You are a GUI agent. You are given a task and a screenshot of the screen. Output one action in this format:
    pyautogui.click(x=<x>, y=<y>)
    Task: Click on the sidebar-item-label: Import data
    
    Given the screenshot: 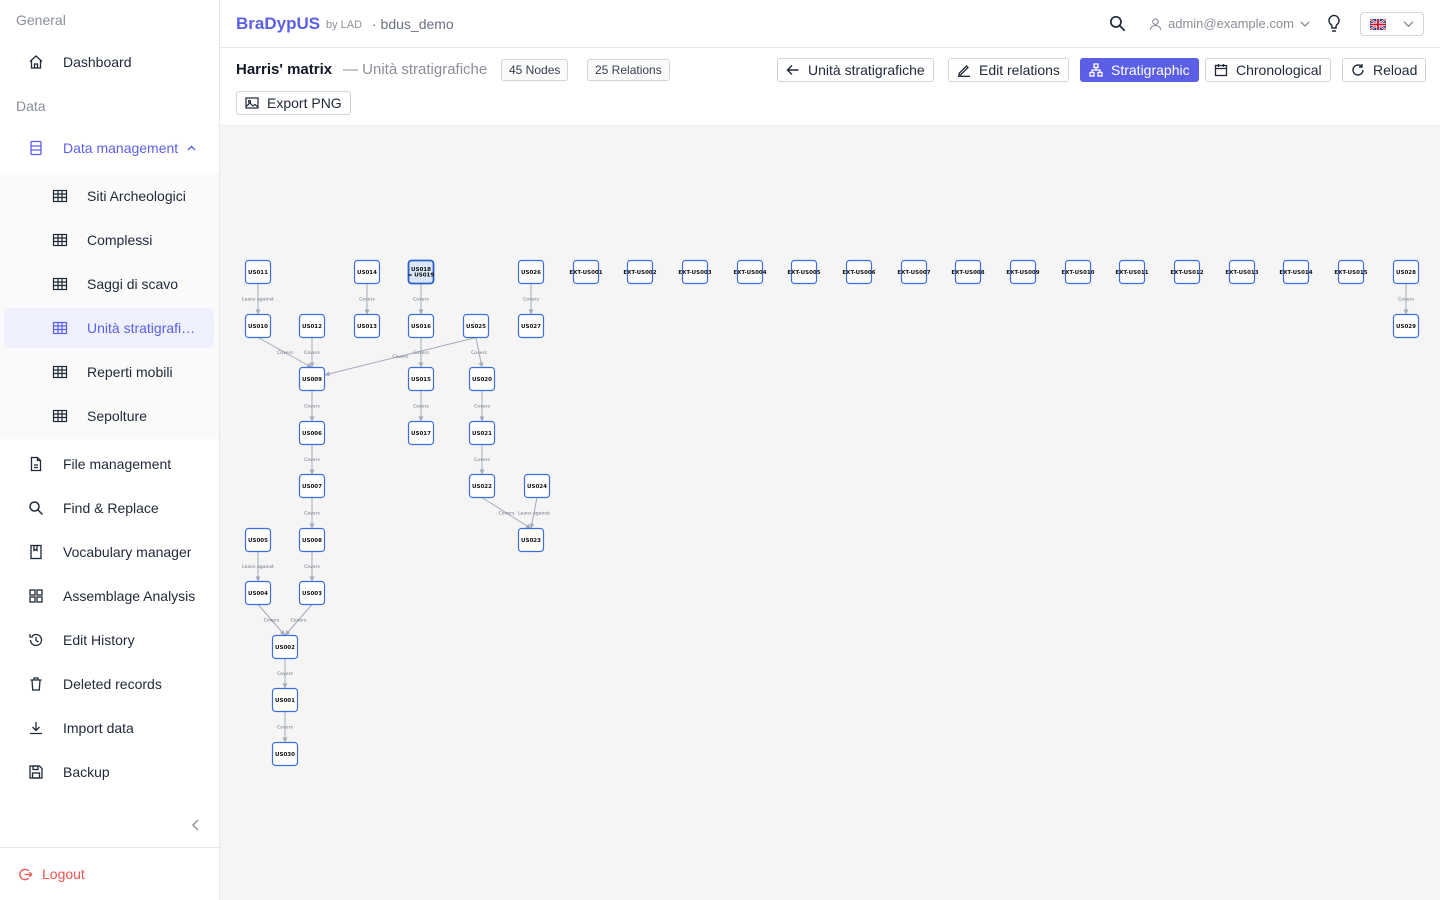 What is the action you would take?
    pyautogui.click(x=98, y=728)
    